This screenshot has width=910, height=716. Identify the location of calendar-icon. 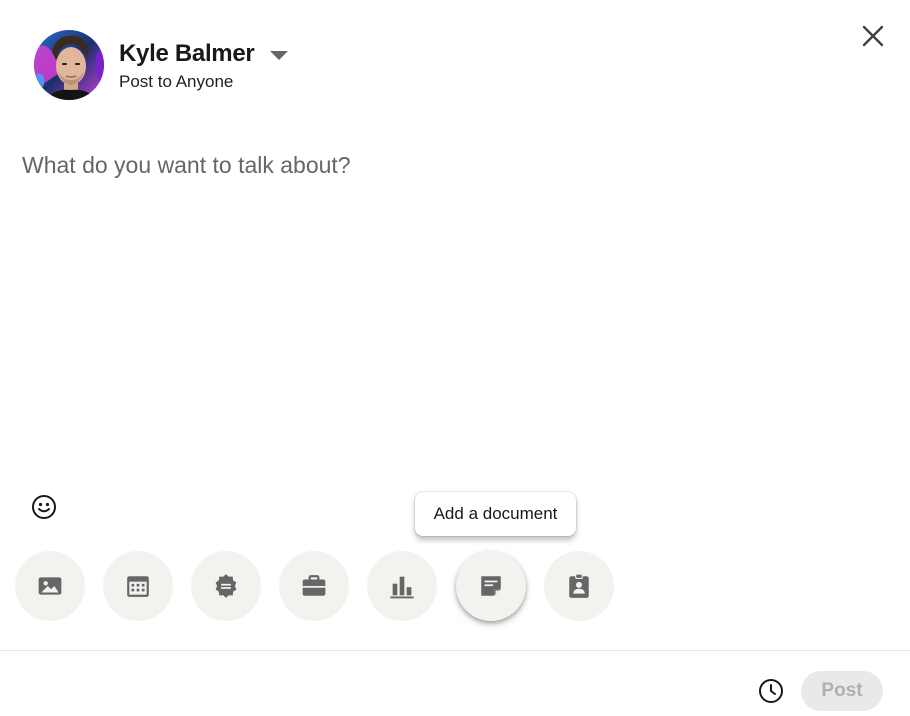
(138, 586).